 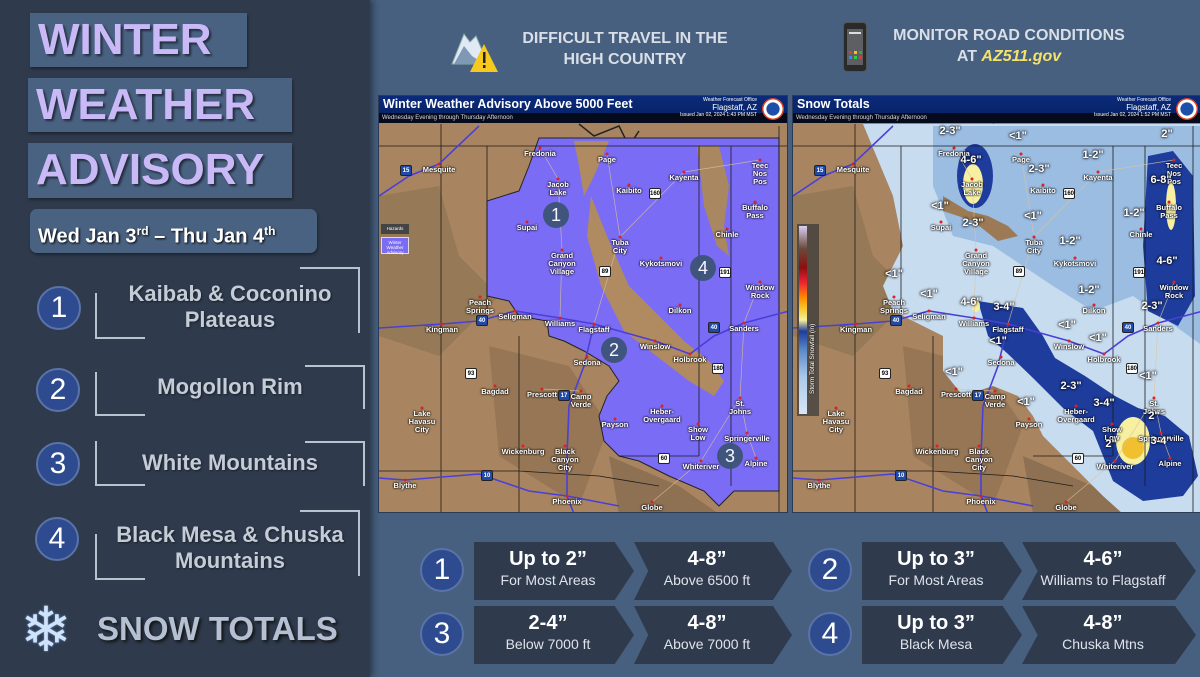 What do you see at coordinates (556, 215) in the screenshot?
I see `zone-marker-1: 1` at bounding box center [556, 215].